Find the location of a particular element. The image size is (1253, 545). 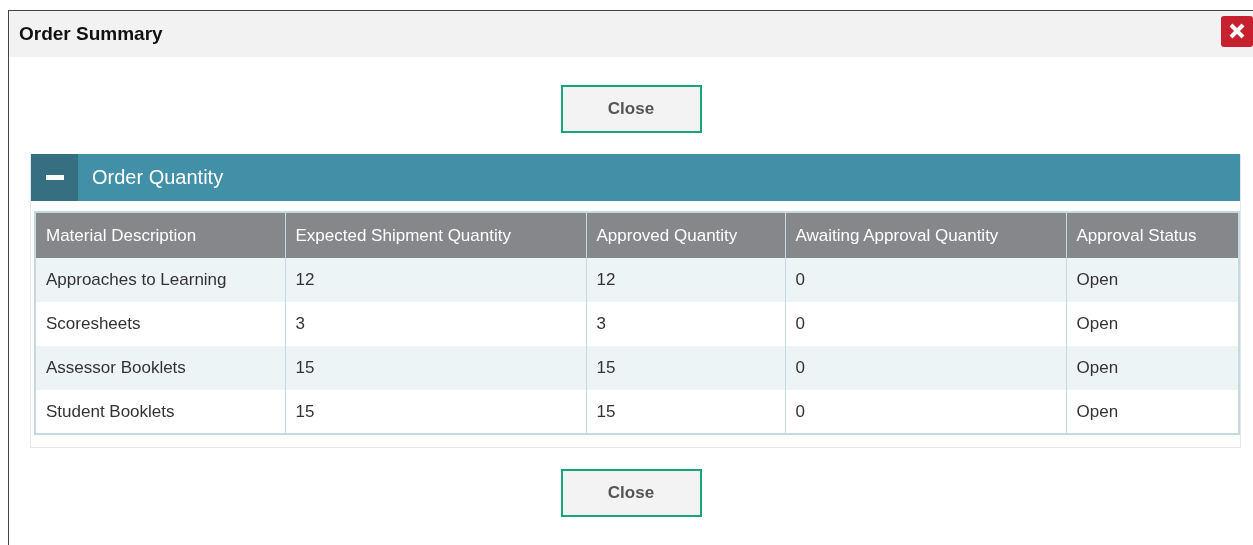

collapse-toggle is located at coordinates (54, 177).